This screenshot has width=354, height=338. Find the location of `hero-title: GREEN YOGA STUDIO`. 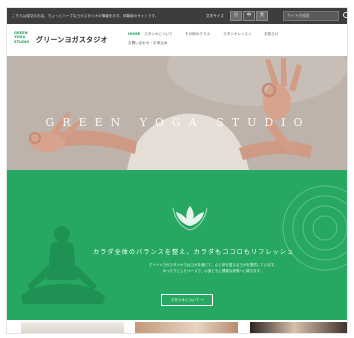

hero-title: GREEN YOGA STUDIO is located at coordinates (178, 122).